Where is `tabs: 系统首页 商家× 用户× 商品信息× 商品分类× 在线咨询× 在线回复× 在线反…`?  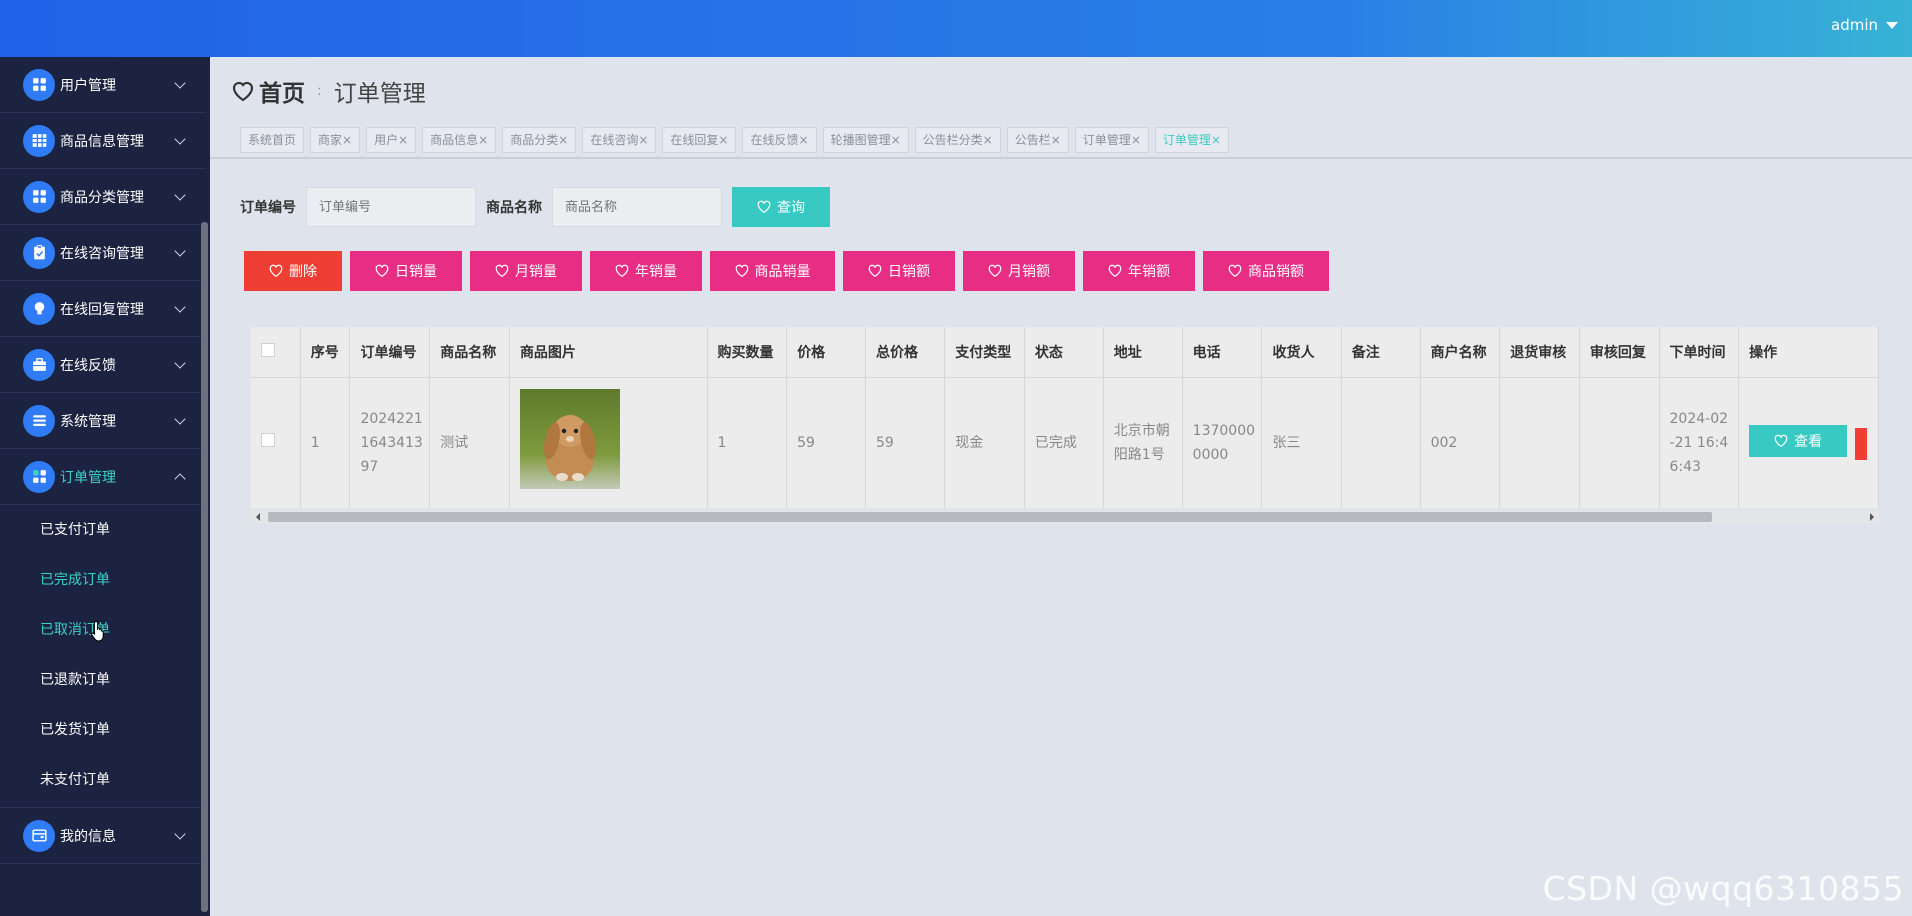 tabs: 系统首页 商家× 用户× 商品信息× 商品分类× 在线咨询× 在线回复× 在线反… is located at coordinates (734, 140).